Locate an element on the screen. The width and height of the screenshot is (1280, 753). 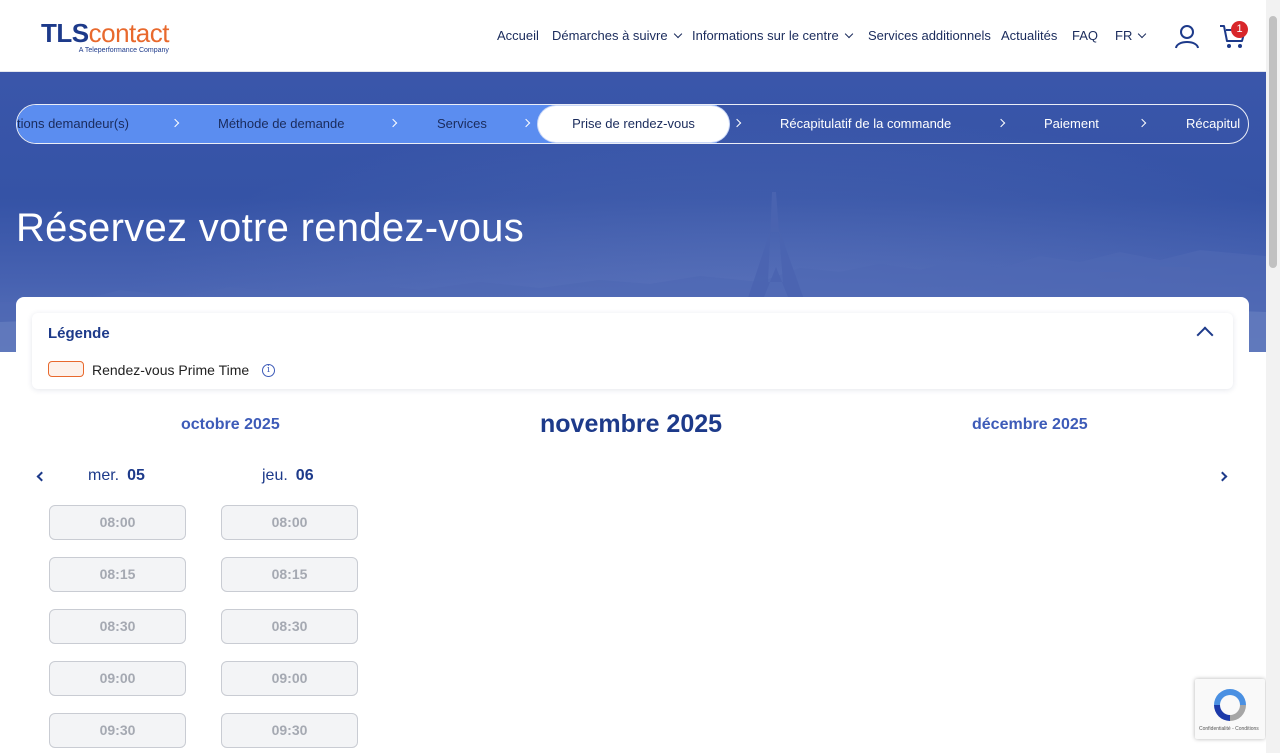
nav-accueil: Accueil is located at coordinates (518, 35).